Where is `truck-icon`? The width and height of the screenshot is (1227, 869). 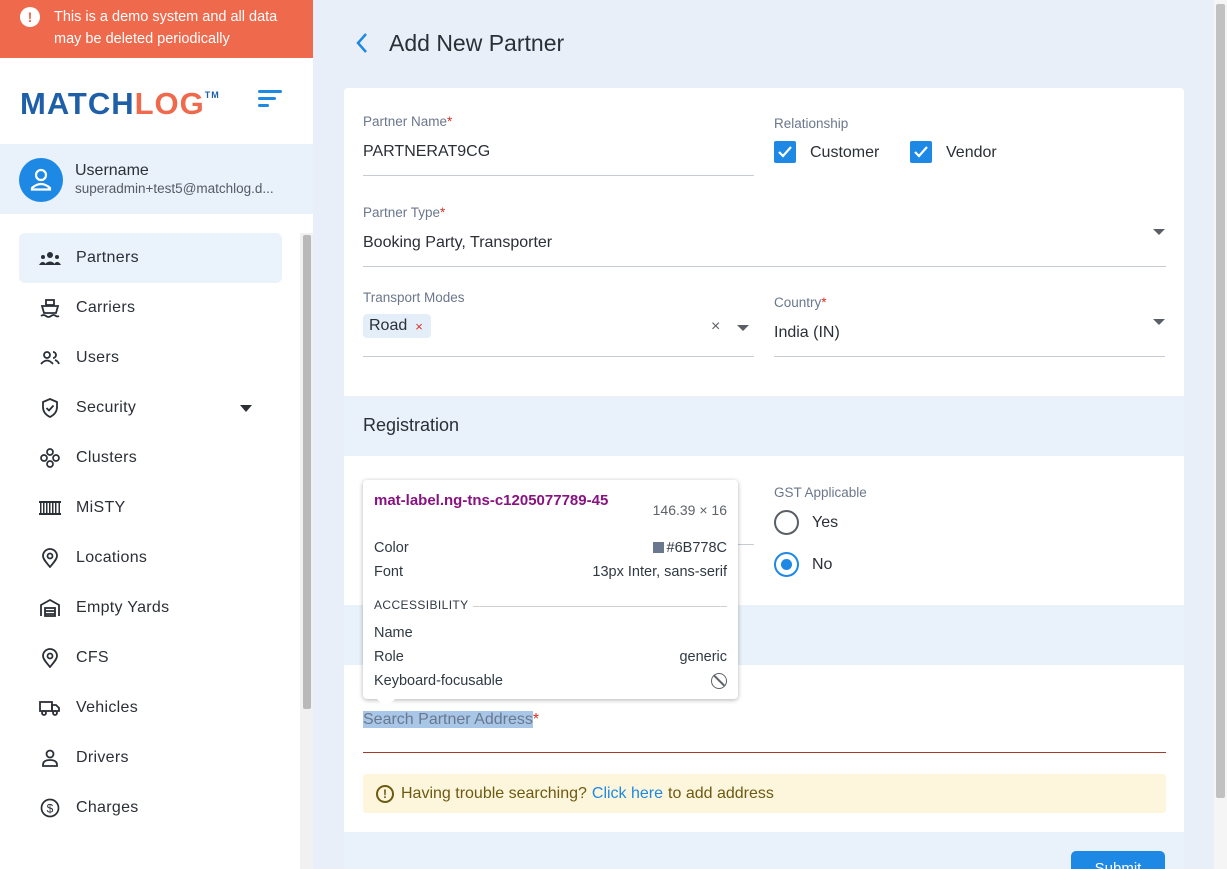
truck-icon is located at coordinates (50, 708).